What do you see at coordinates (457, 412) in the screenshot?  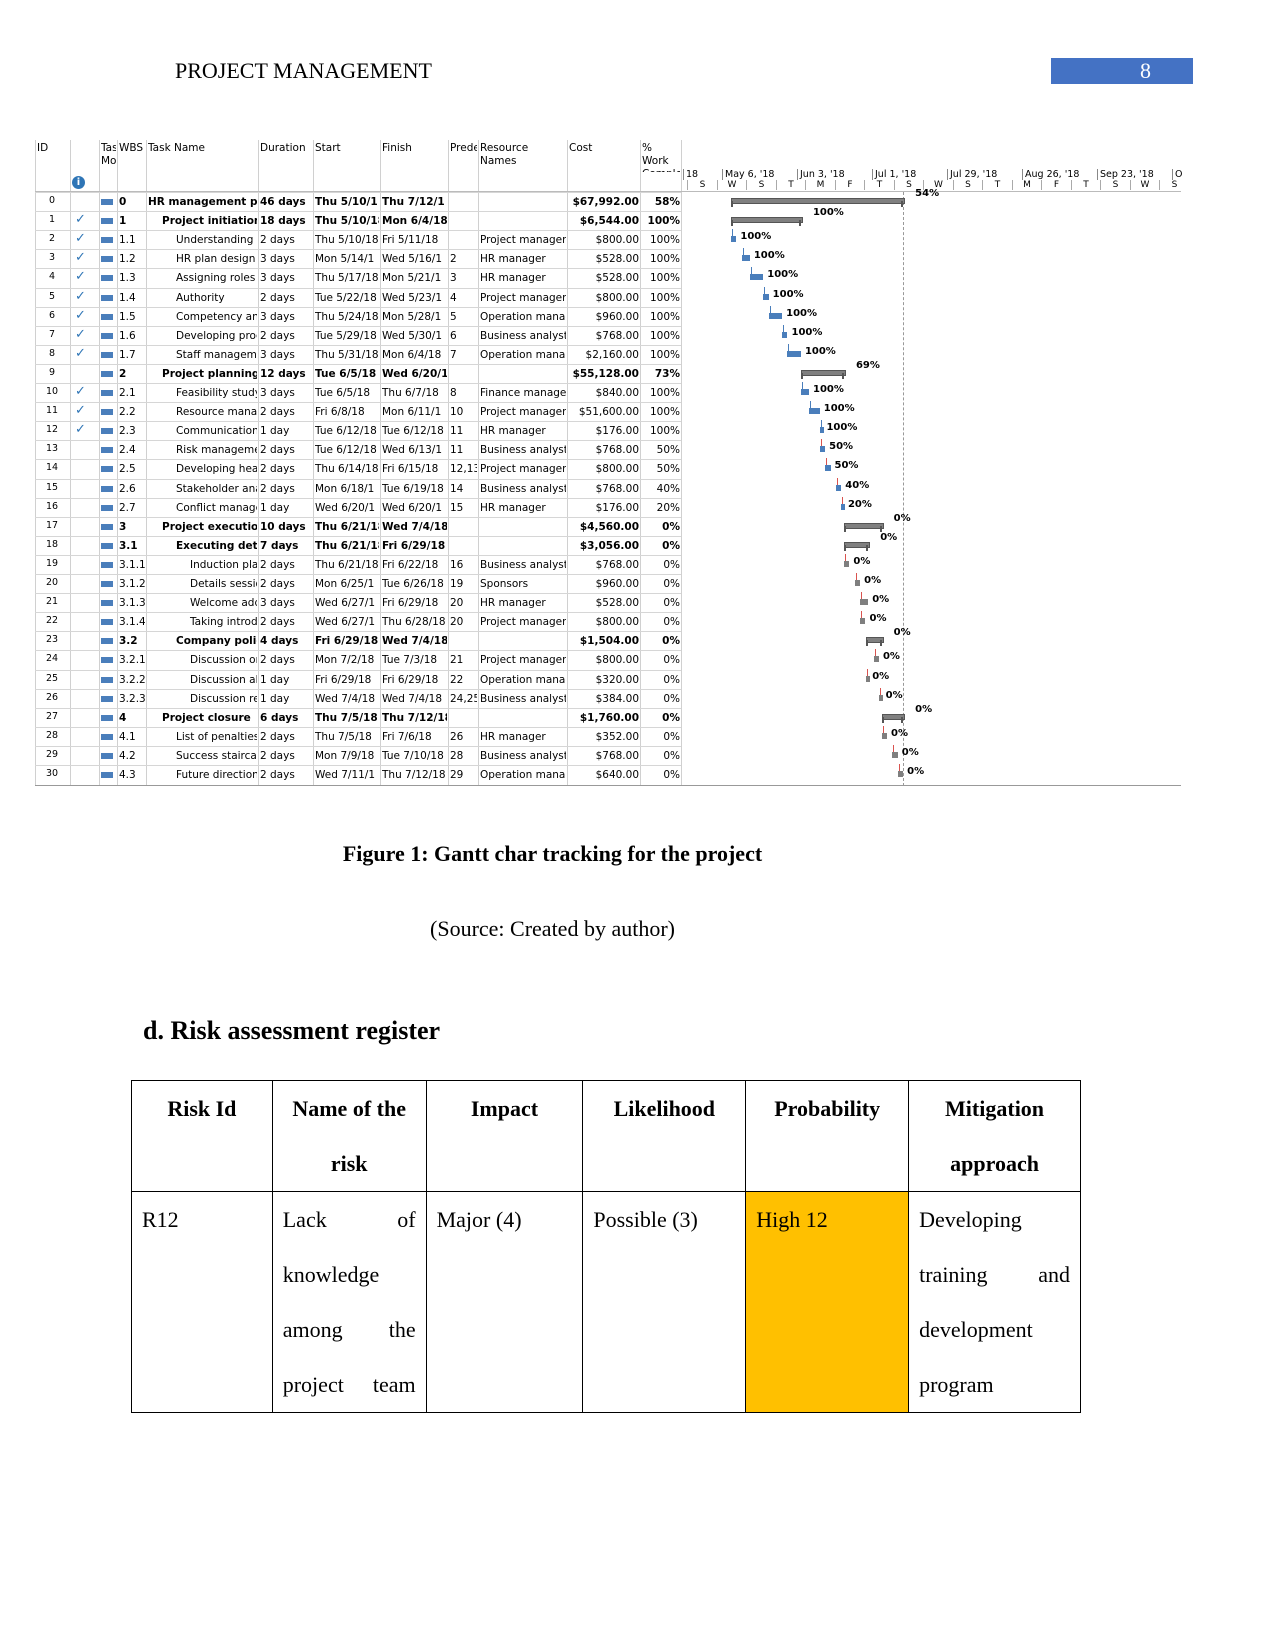 I see `task-pred: 10` at bounding box center [457, 412].